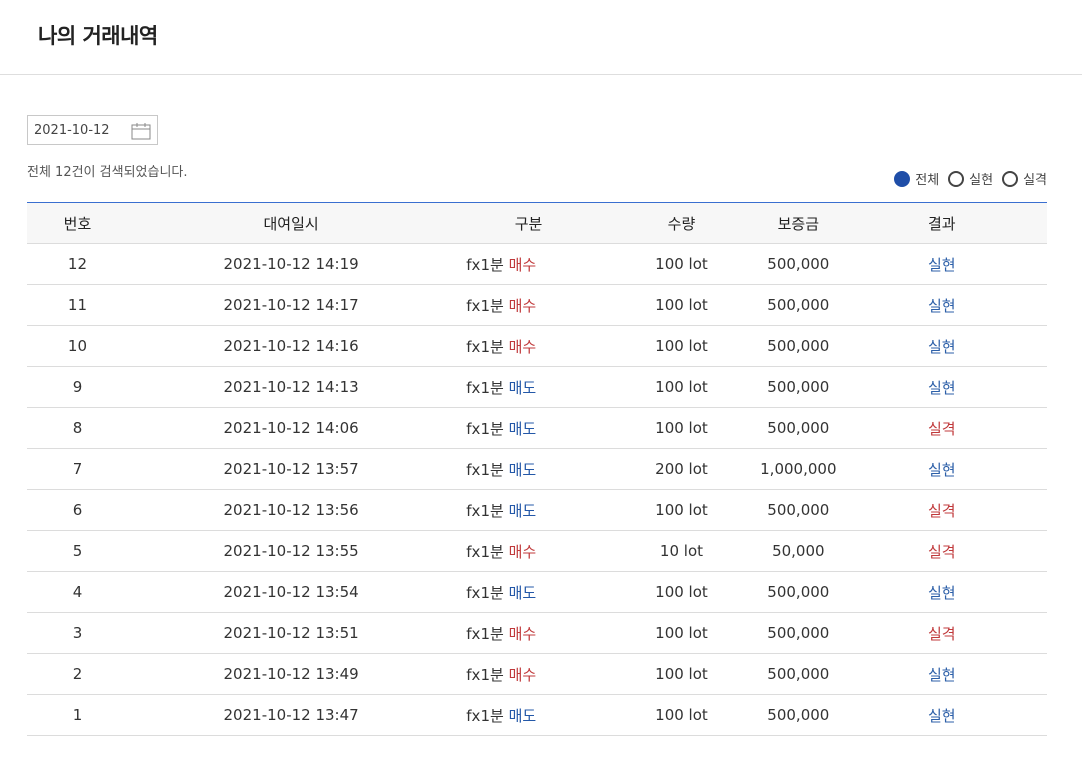 Image resolution: width=1082 pixels, height=762 pixels. I want to click on row-margin: 50,000, so click(798, 551).